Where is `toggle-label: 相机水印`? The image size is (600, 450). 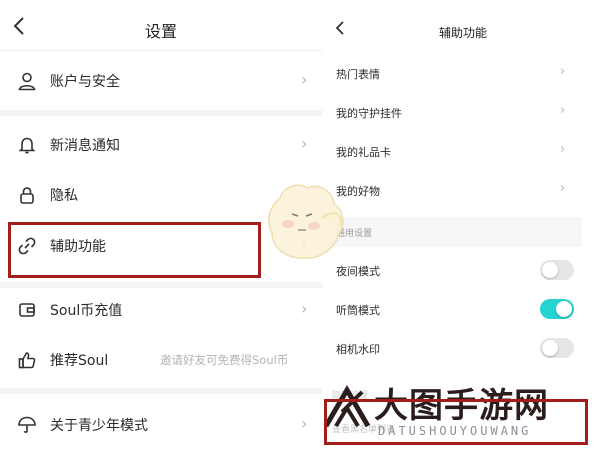 toggle-label: 相机水印 is located at coordinates (358, 349).